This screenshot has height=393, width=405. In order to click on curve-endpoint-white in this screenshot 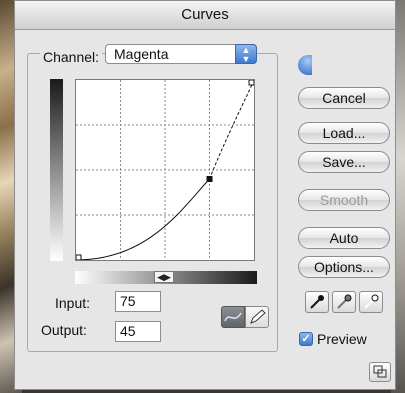, I will do `click(251, 83)`.